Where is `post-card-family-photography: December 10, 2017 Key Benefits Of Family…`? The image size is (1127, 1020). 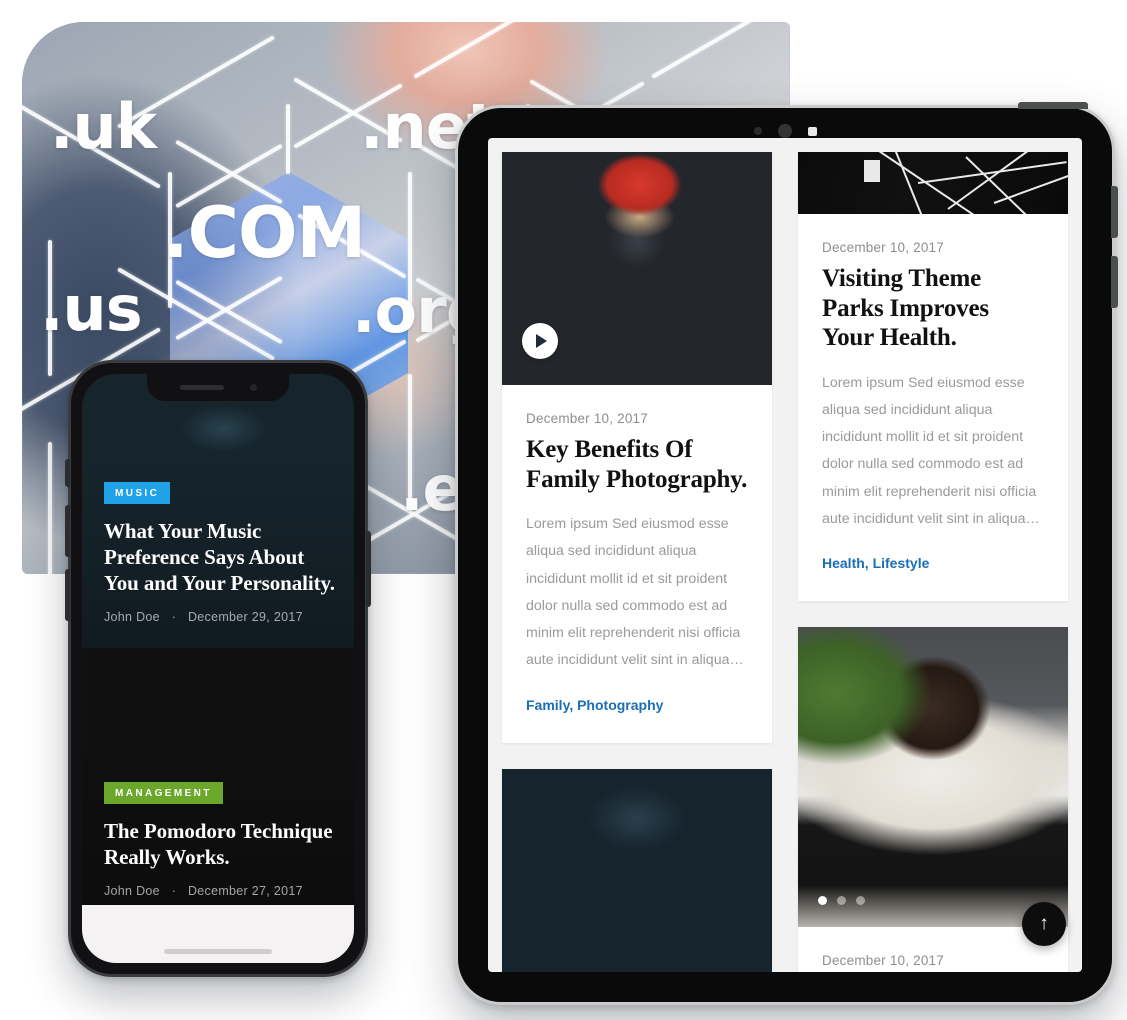
post-card-family-photography: December 10, 2017 Key Benefits Of Family… is located at coordinates (637, 447).